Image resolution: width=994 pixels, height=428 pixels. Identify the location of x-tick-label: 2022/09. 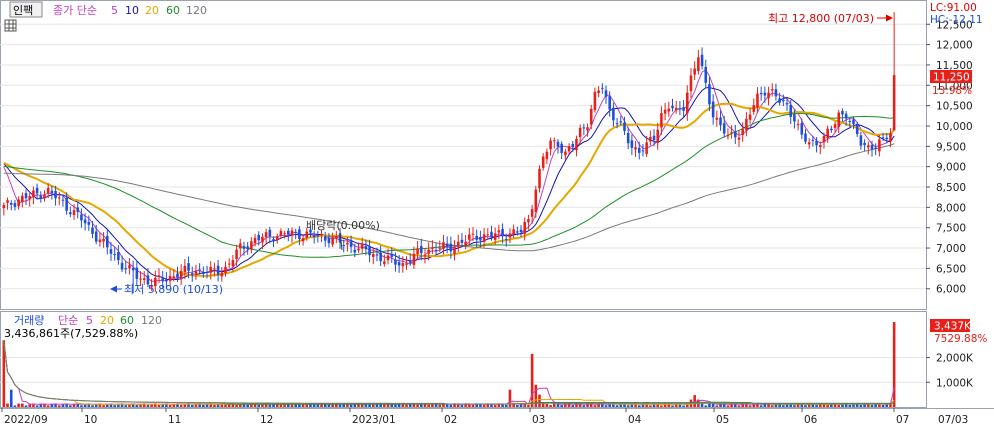
(26, 420).